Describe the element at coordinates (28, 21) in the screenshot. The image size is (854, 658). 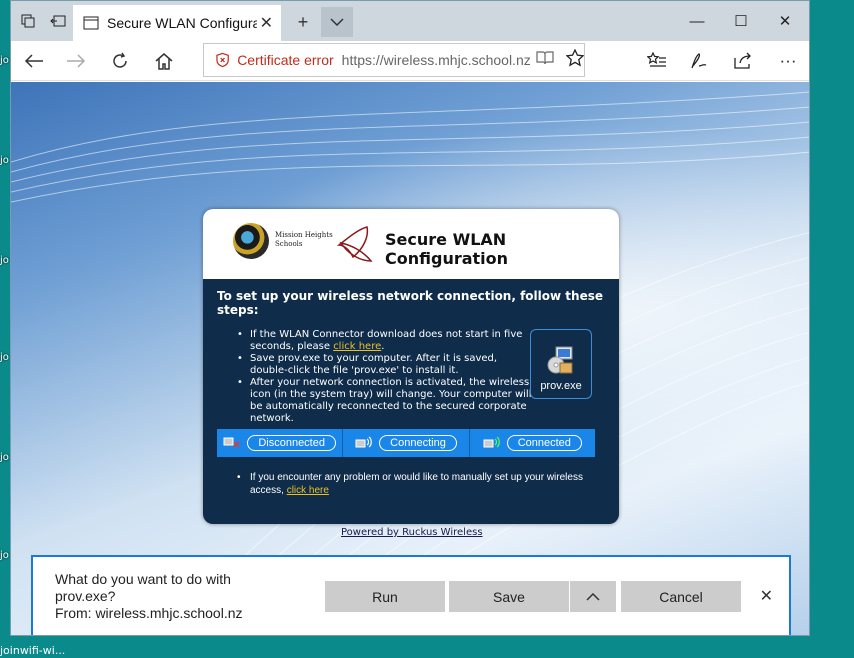
I see `tabs-aside-icon` at that location.